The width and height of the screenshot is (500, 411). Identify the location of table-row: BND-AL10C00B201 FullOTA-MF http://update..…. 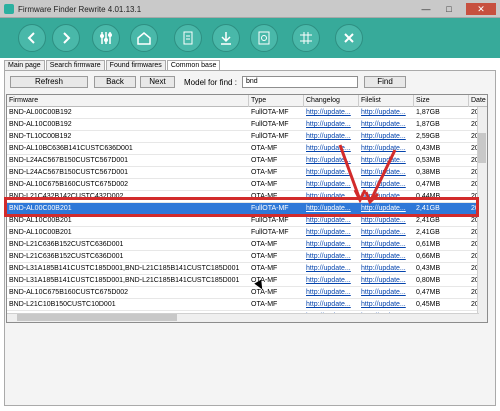
(247, 233).